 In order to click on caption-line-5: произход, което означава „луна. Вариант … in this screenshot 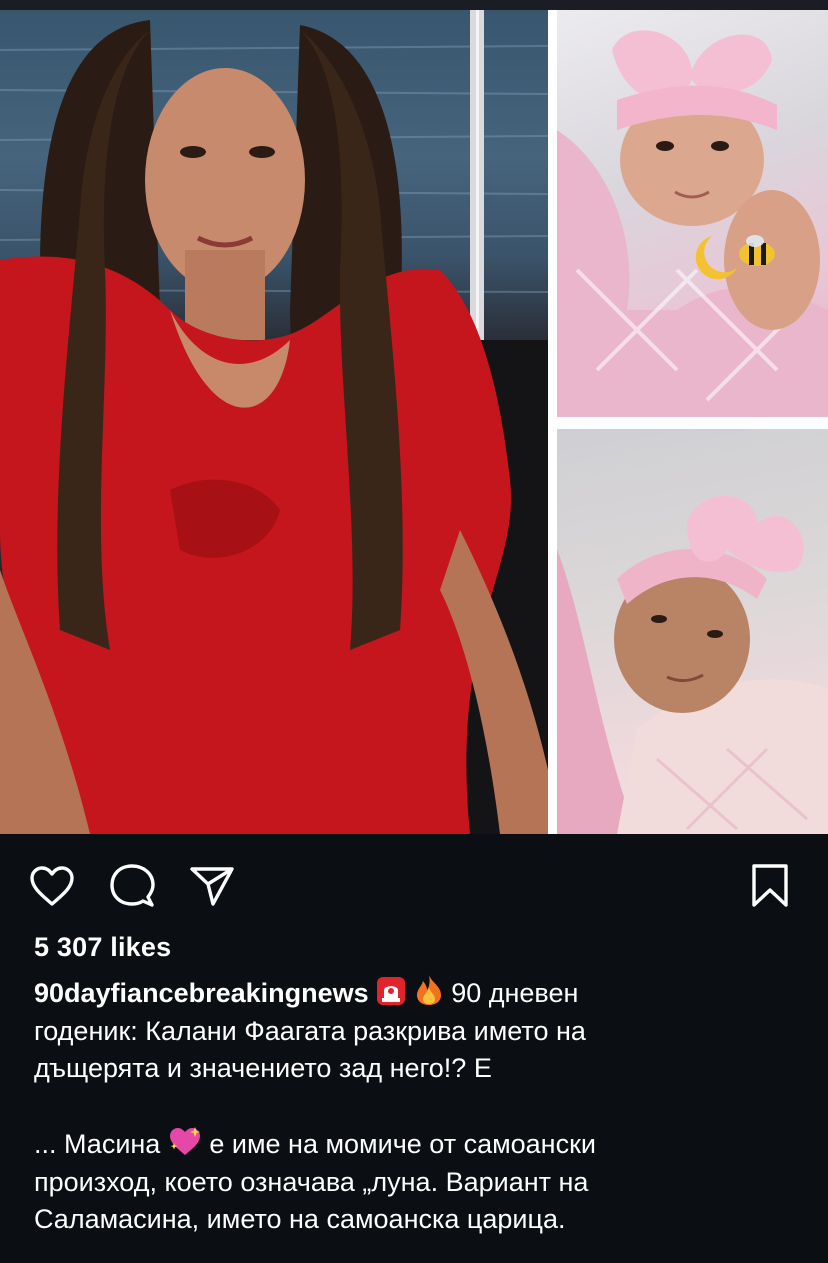, I will do `click(311, 1181)`.